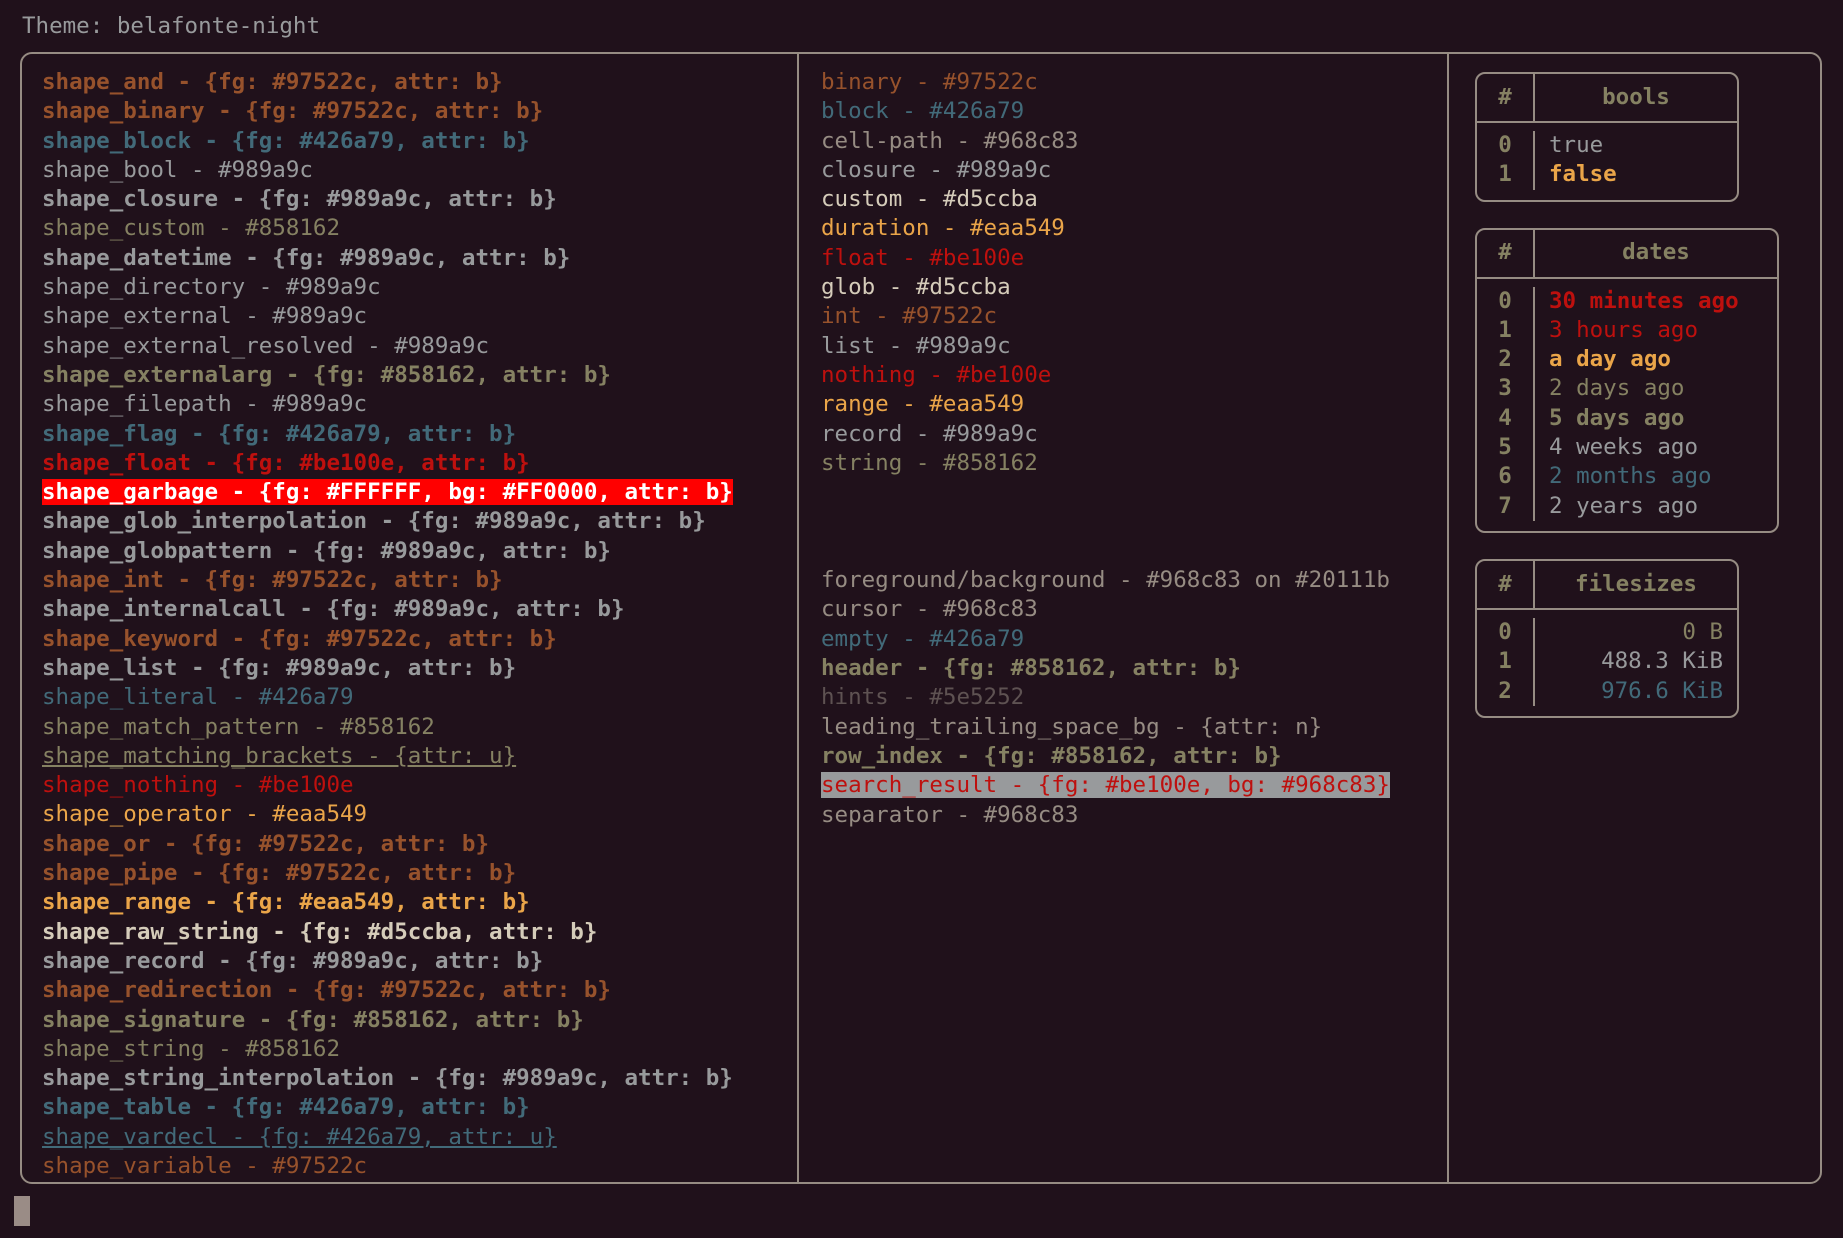  I want to click on shapes_column.rows-row: shape_binary - {fg: #97522c, attr: b}, so click(293, 111).